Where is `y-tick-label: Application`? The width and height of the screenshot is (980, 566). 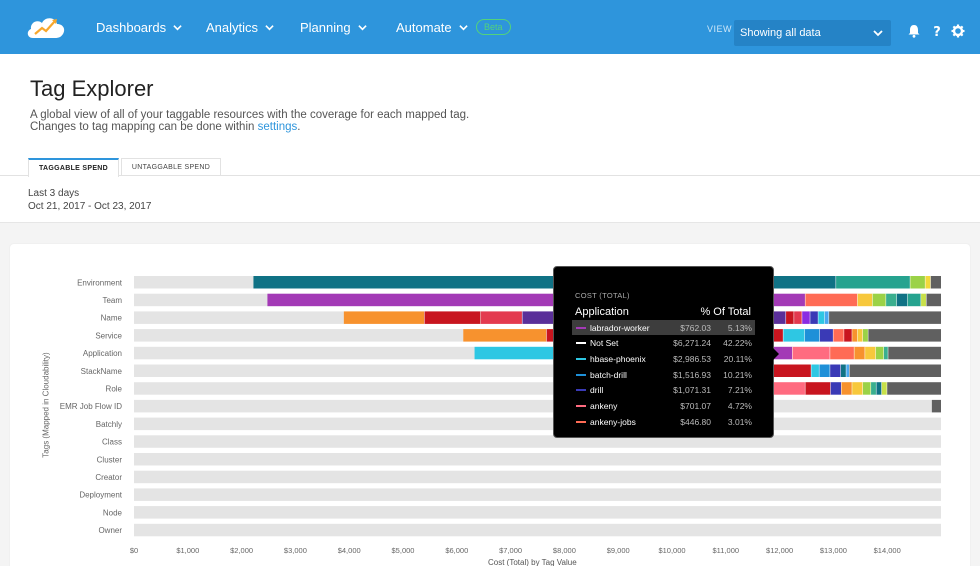 y-tick-label: Application is located at coordinates (102, 353).